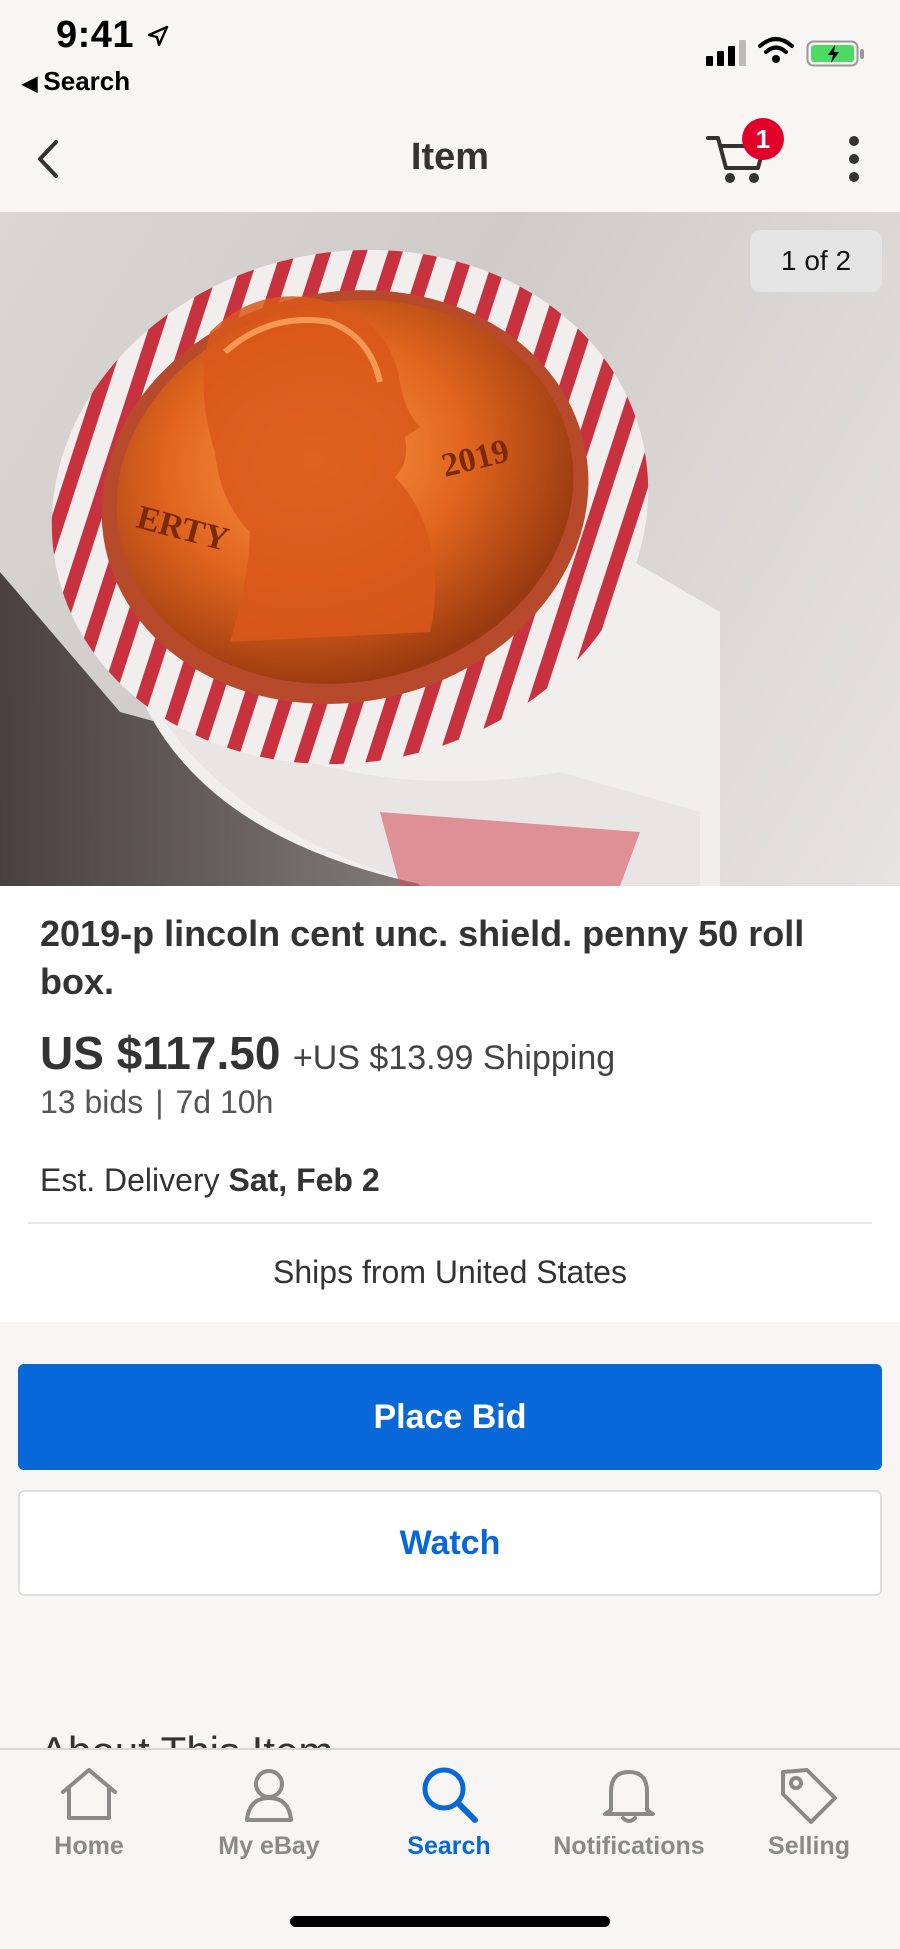  Describe the element at coordinates (449, 1846) in the screenshot. I see `tab-search-label: Search` at that location.